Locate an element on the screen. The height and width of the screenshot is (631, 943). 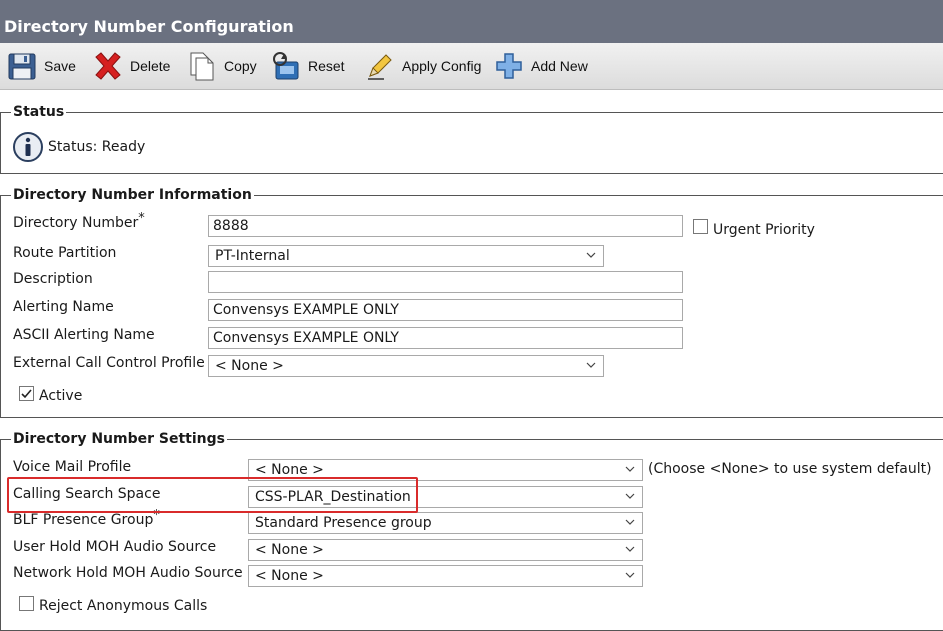
ext-call-control-select: < None > is located at coordinates (406, 366).